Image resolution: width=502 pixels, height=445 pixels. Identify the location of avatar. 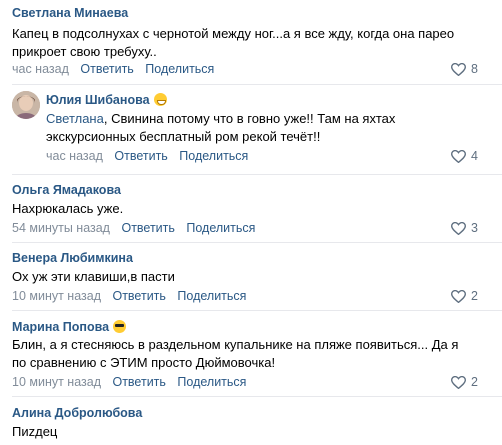
(26, 105).